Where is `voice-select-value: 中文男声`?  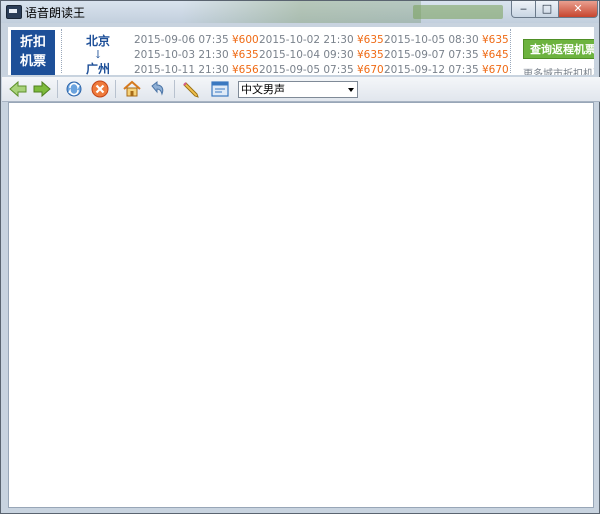 voice-select-value: 中文男声 is located at coordinates (263, 89).